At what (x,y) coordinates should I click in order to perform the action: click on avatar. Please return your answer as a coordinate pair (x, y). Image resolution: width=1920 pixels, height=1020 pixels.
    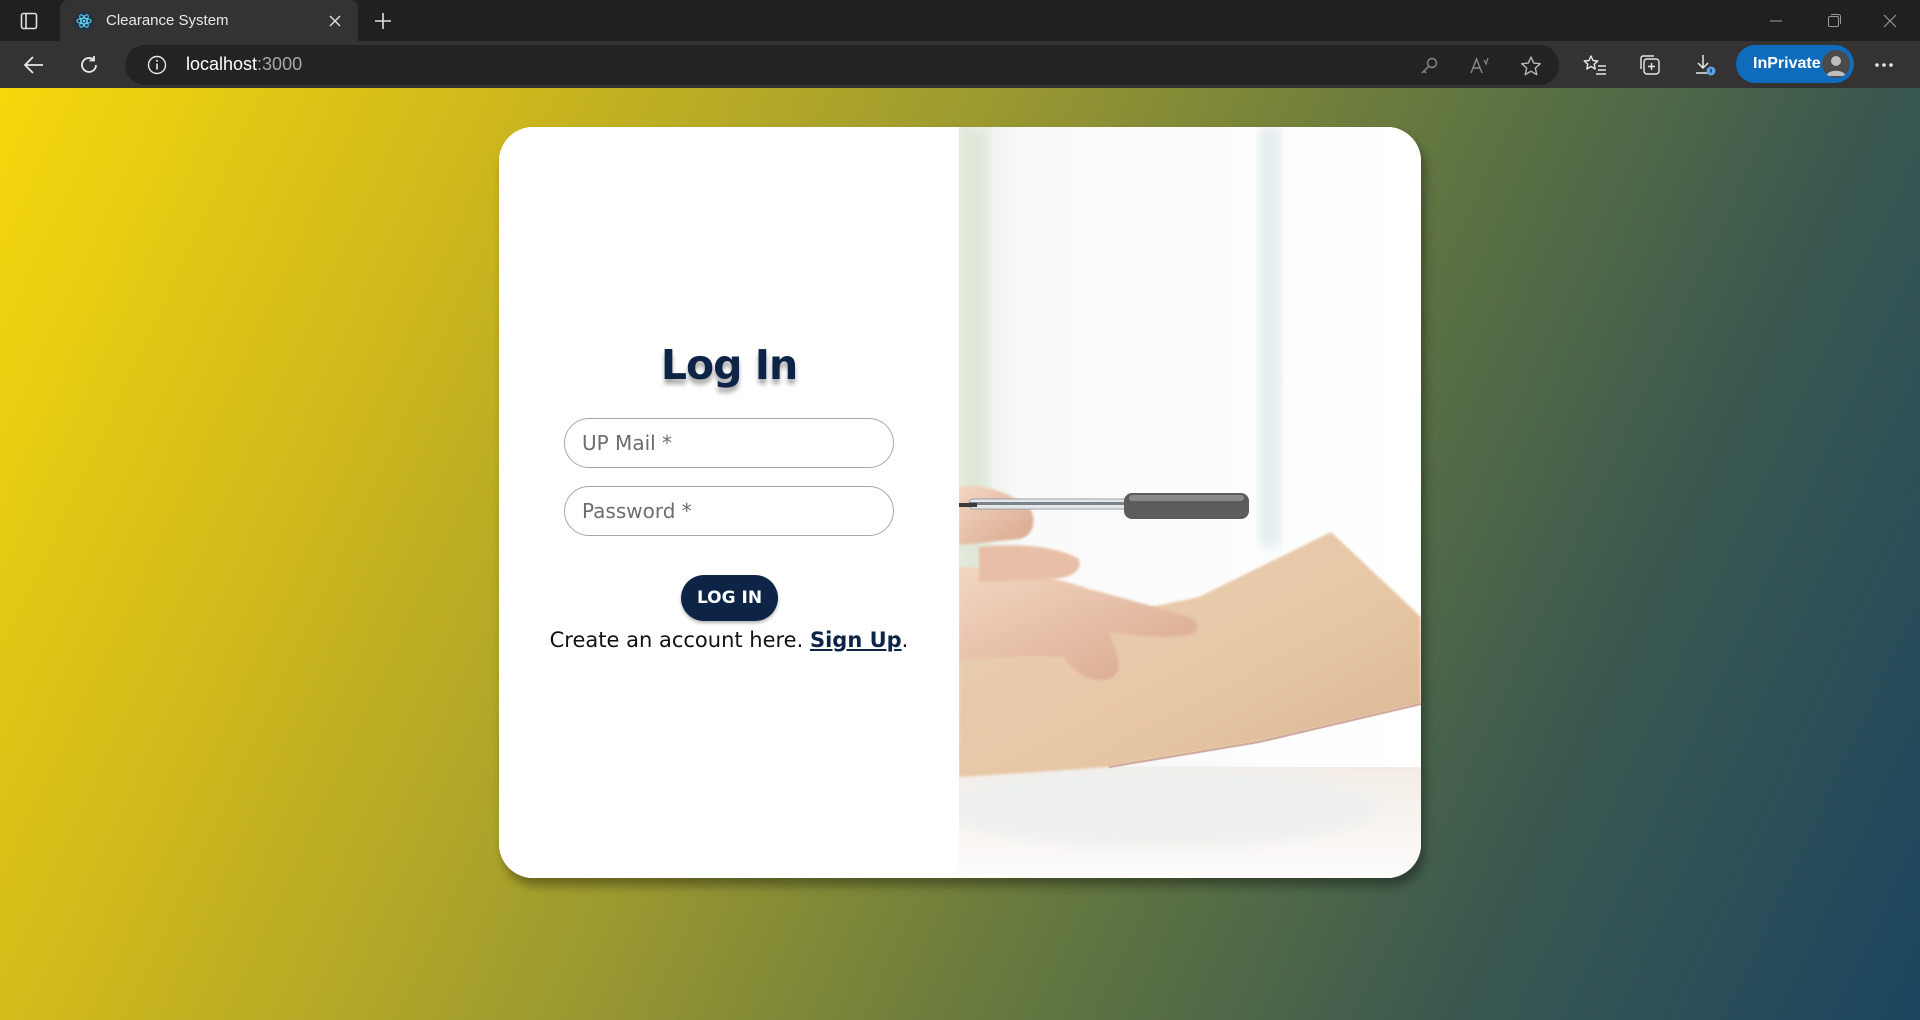
    Looking at the image, I should click on (1836, 64).